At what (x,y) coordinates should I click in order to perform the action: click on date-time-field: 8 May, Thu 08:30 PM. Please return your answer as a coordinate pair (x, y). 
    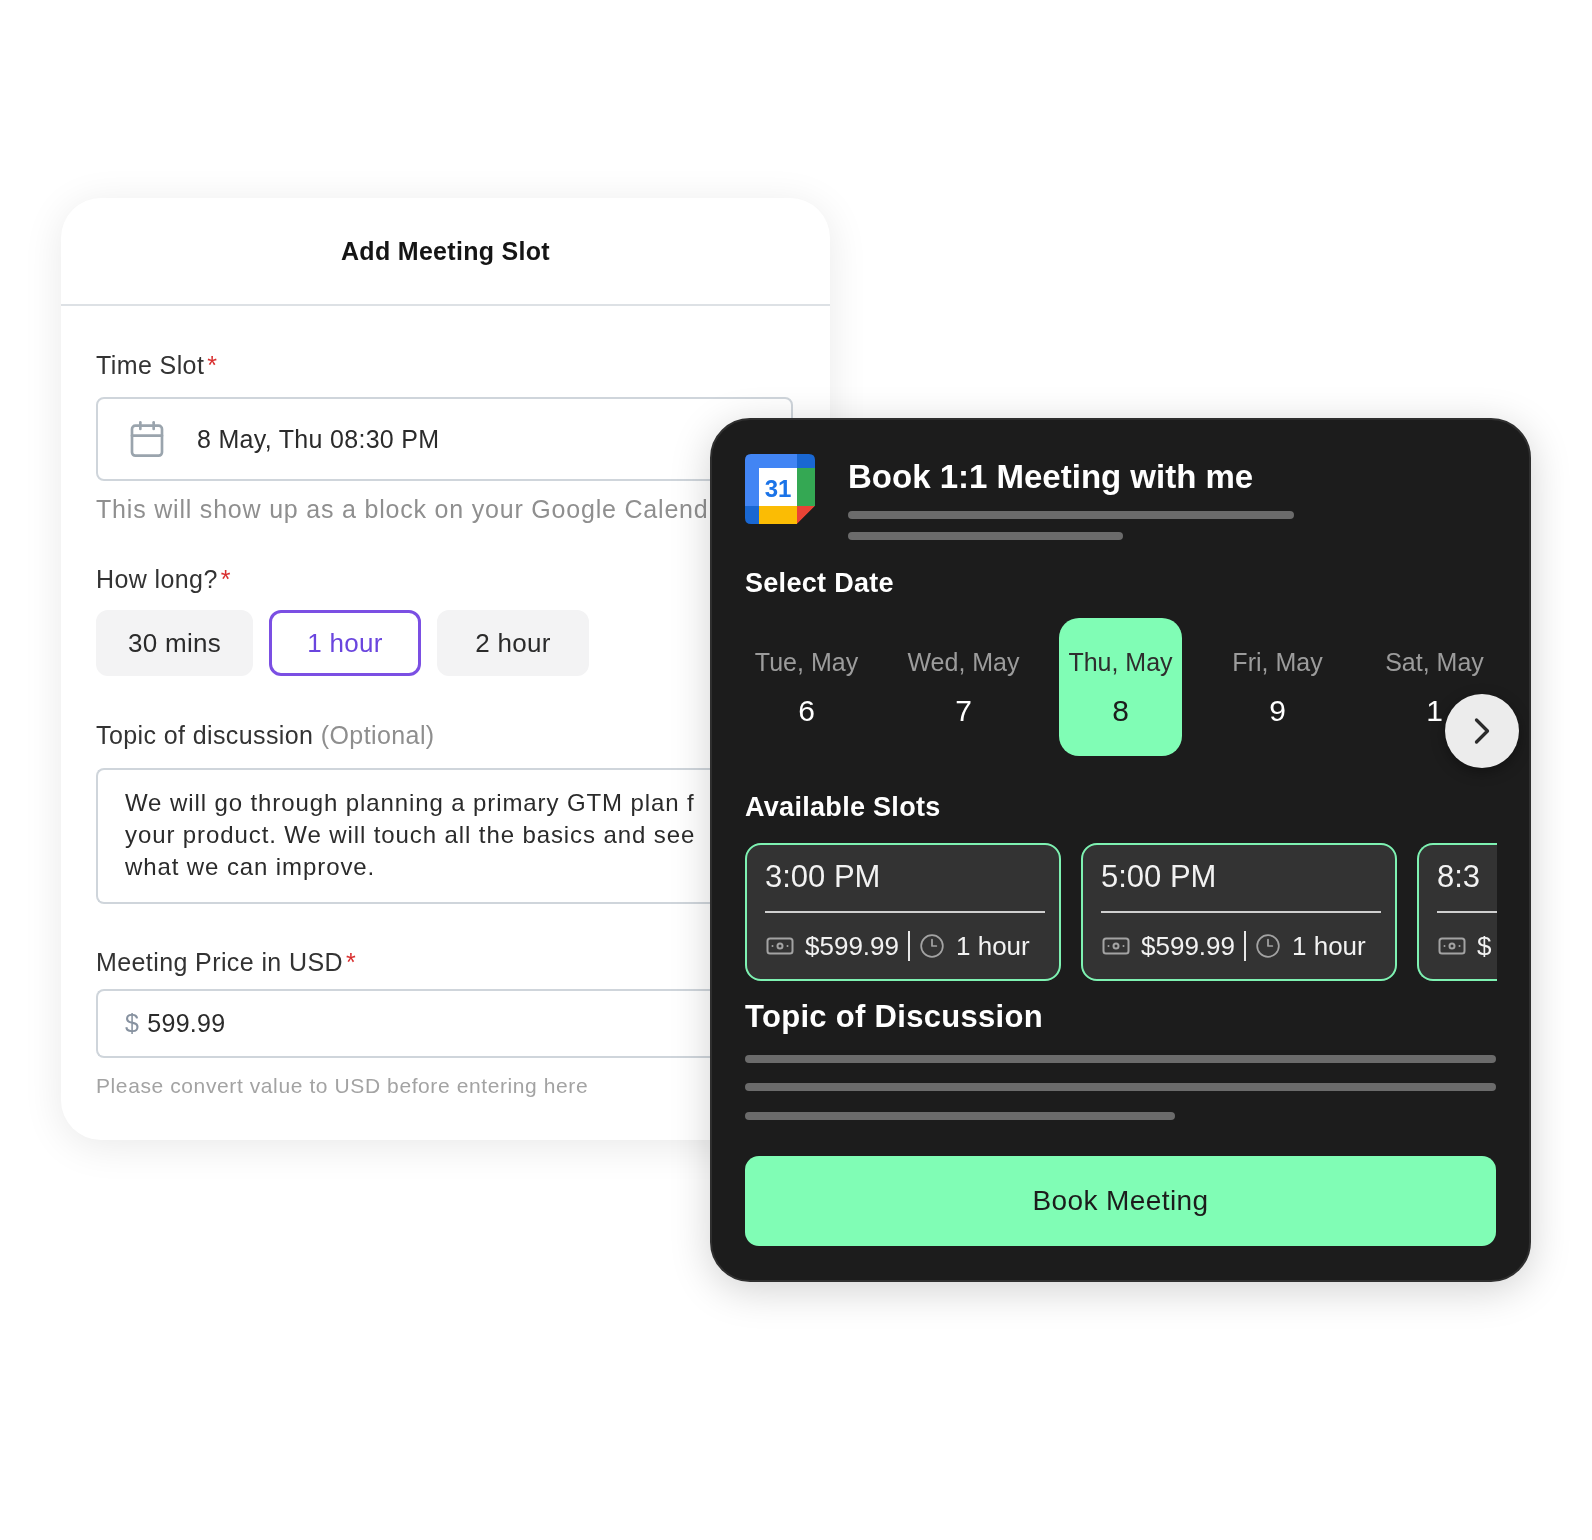
    Looking at the image, I should click on (444, 439).